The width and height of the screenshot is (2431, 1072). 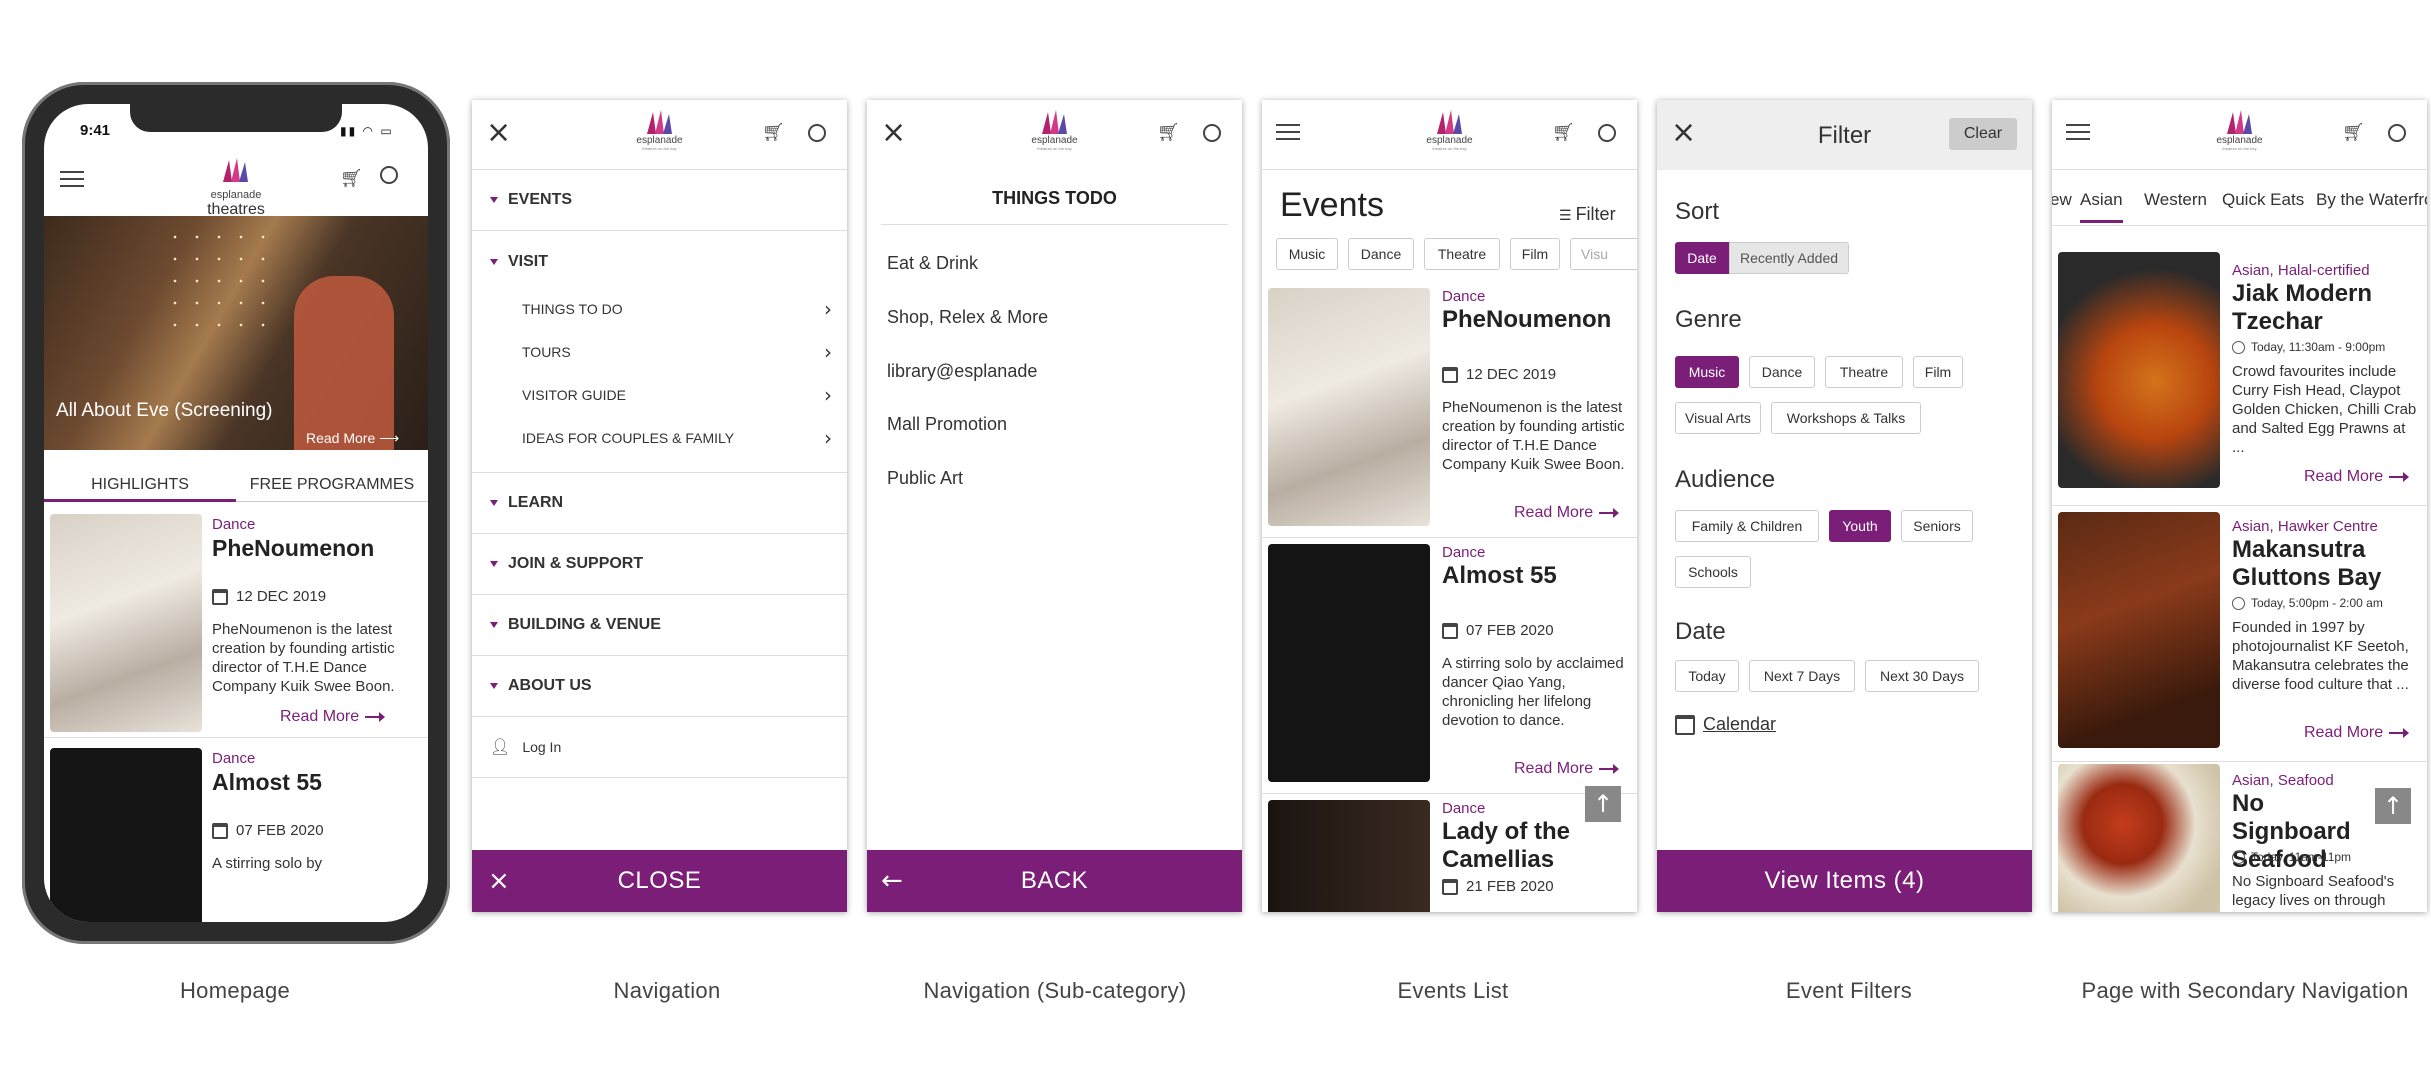 I want to click on back-button: ← BACK, so click(x=1054, y=881).